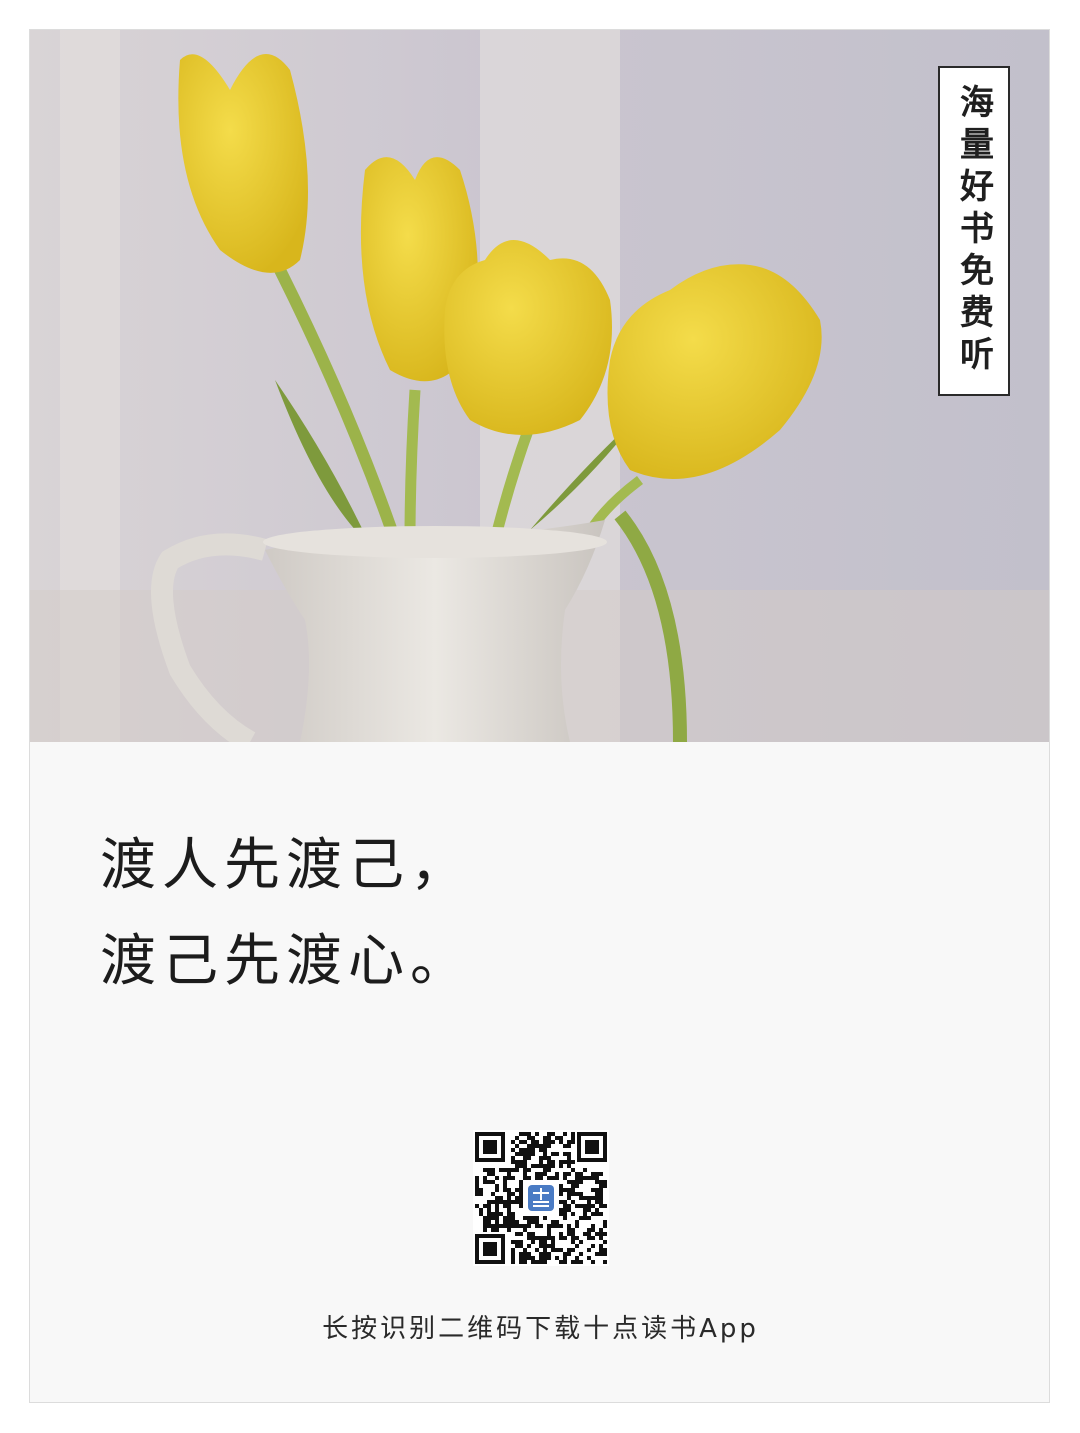 The width and height of the screenshot is (1080, 1433). What do you see at coordinates (490, 1249) in the screenshot?
I see `qr-finder-bottom-left` at bounding box center [490, 1249].